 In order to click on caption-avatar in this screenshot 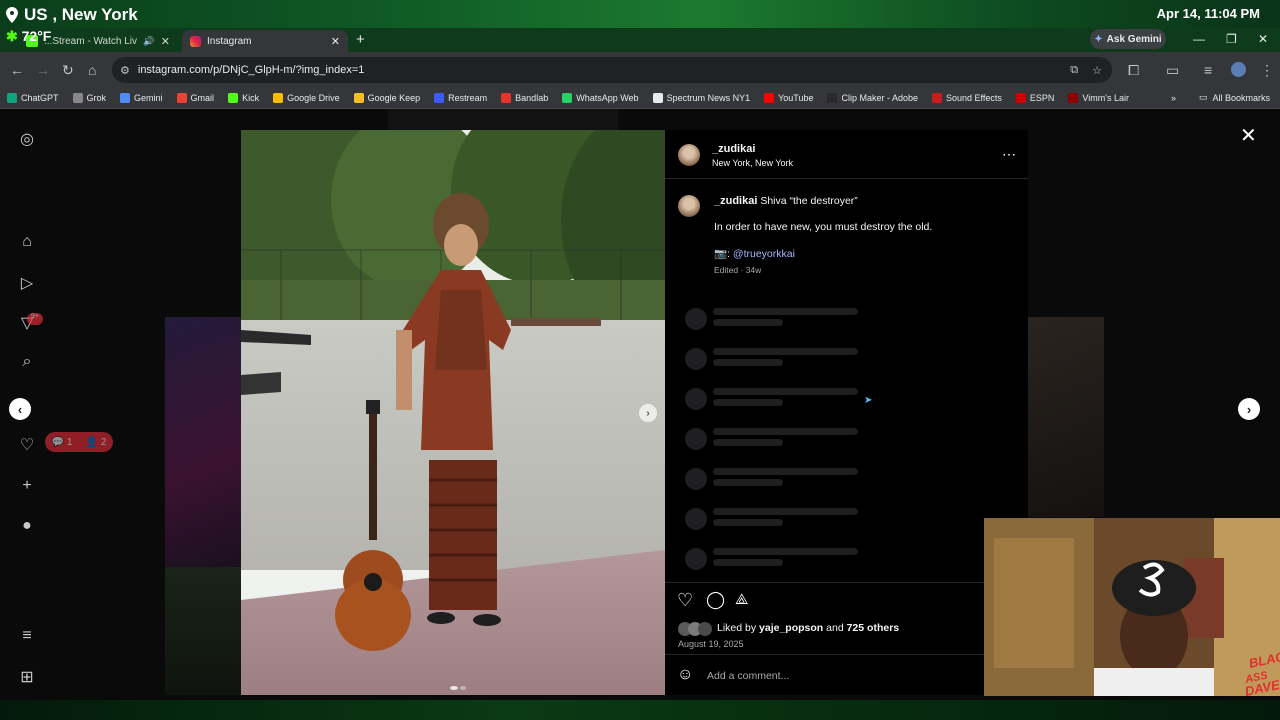, I will do `click(689, 206)`.